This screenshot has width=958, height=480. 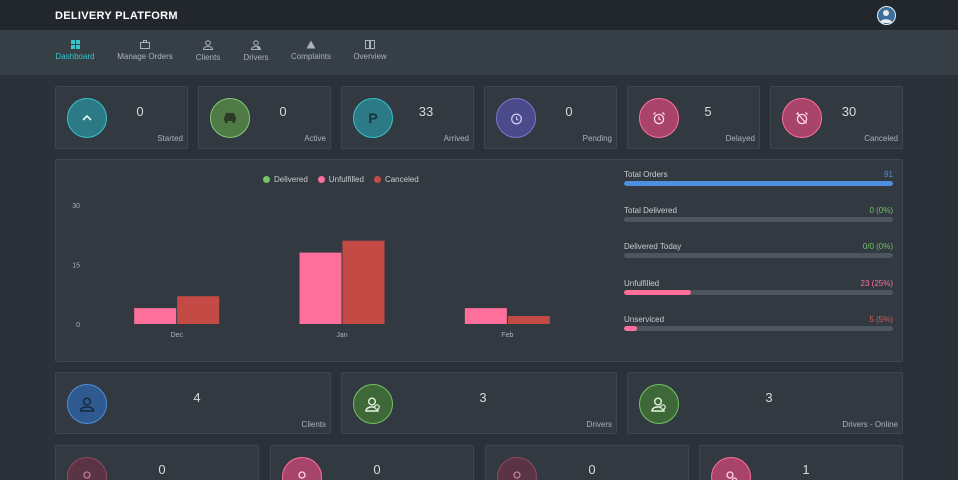 What do you see at coordinates (346, 179) in the screenshot?
I see `legend-label: Unfulfilled` at bounding box center [346, 179].